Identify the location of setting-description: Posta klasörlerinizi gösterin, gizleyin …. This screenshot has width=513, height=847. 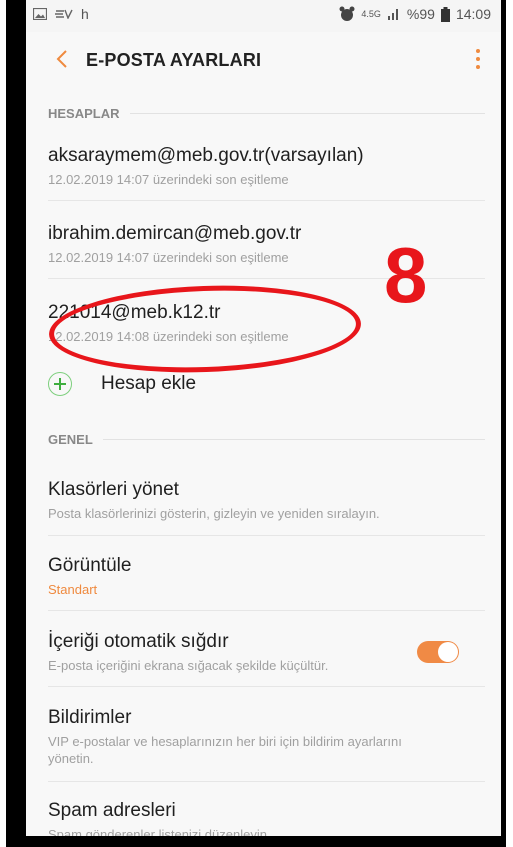
(214, 513).